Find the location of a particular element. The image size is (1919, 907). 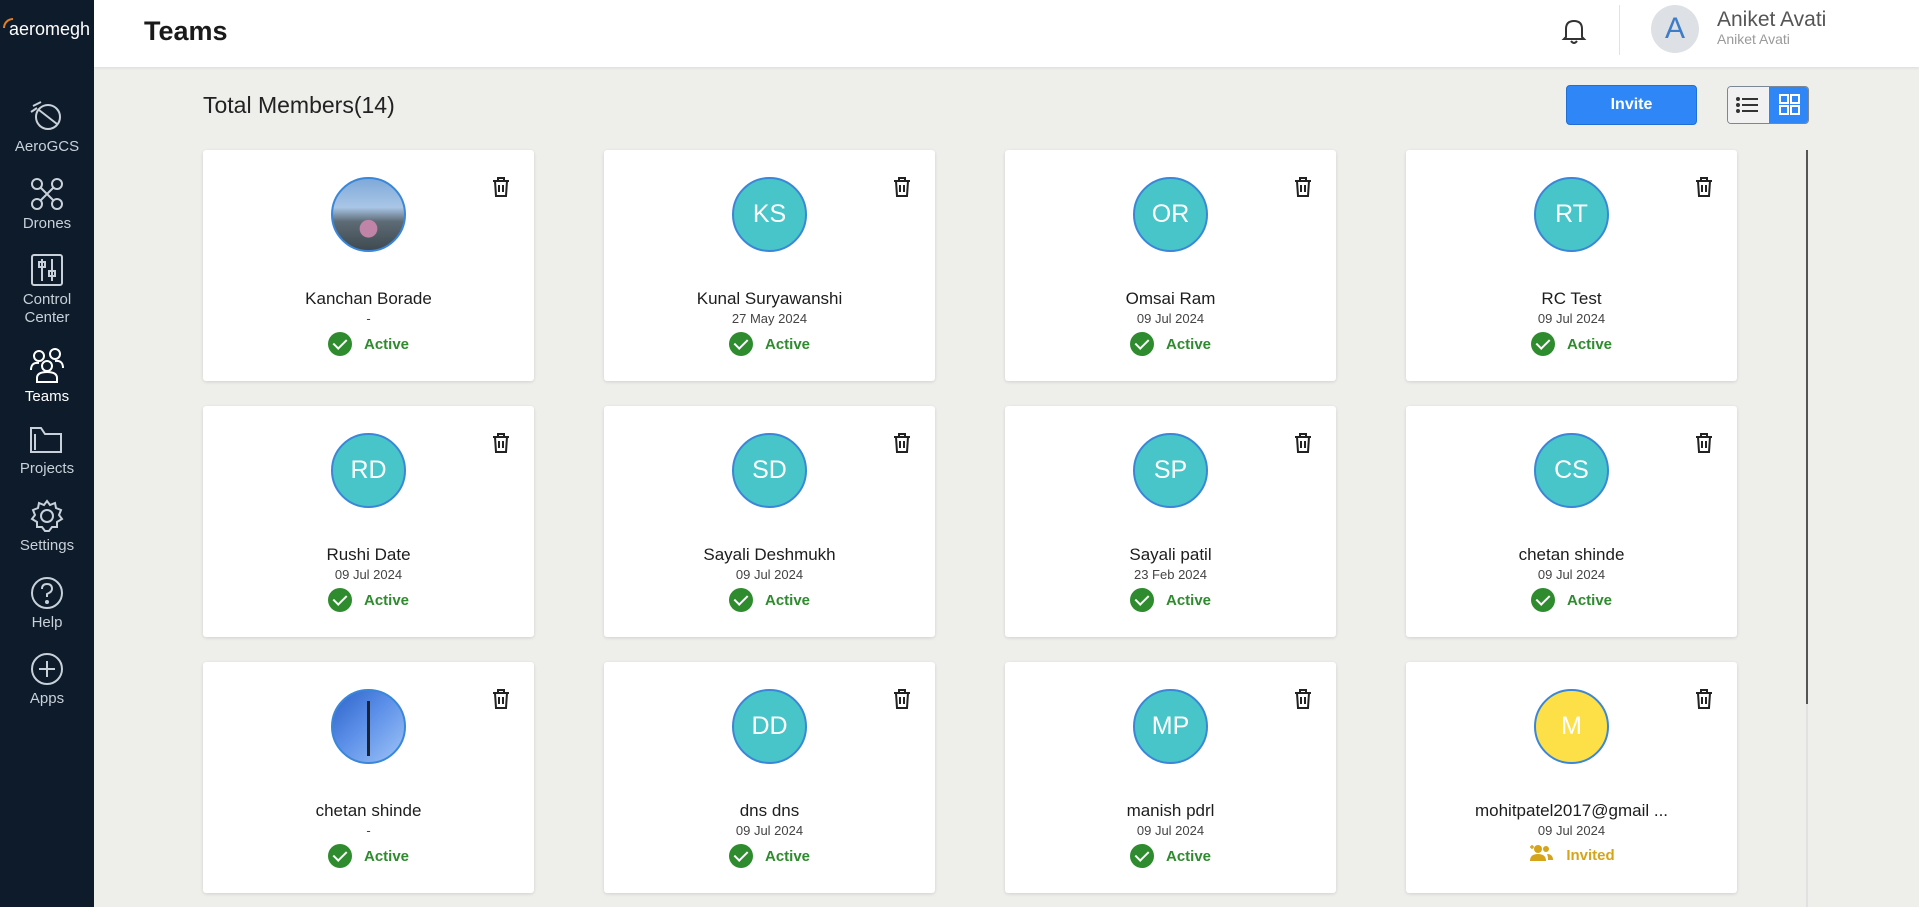

member-name: Sayali Deshmukh is located at coordinates (769, 554).